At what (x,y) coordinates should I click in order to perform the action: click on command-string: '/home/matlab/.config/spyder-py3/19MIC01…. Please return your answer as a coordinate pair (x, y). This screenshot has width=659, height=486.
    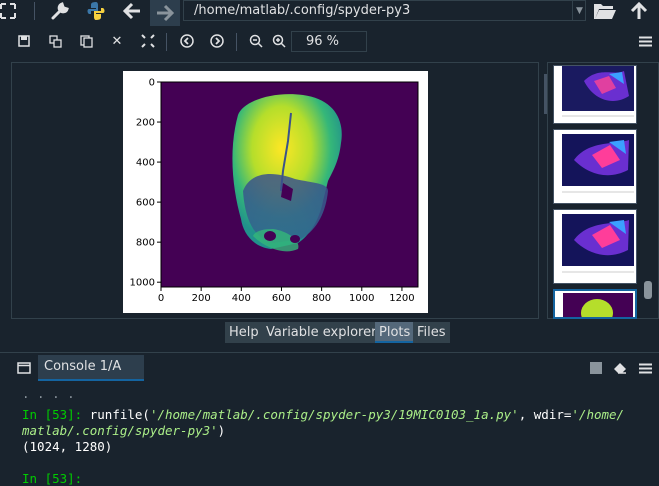
    Looking at the image, I should click on (334, 414).